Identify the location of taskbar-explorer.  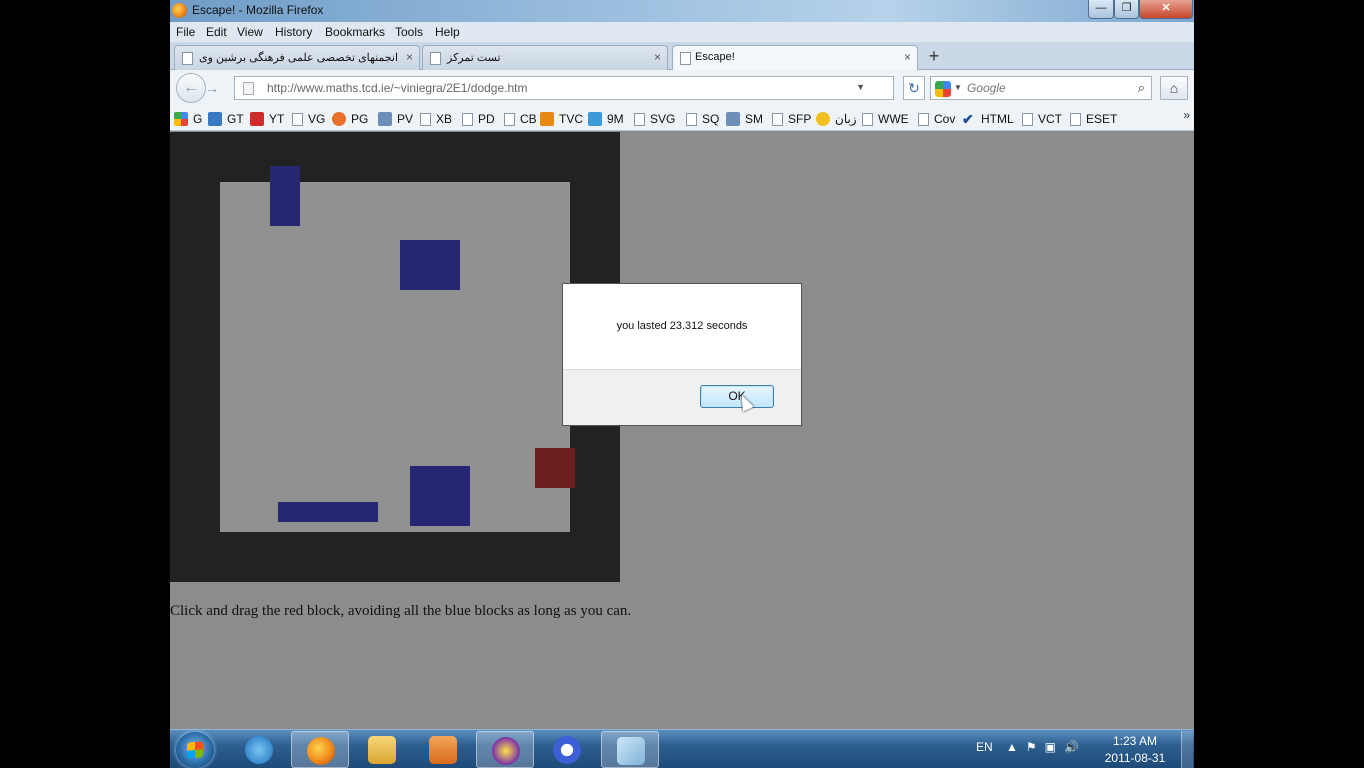
(382, 749).